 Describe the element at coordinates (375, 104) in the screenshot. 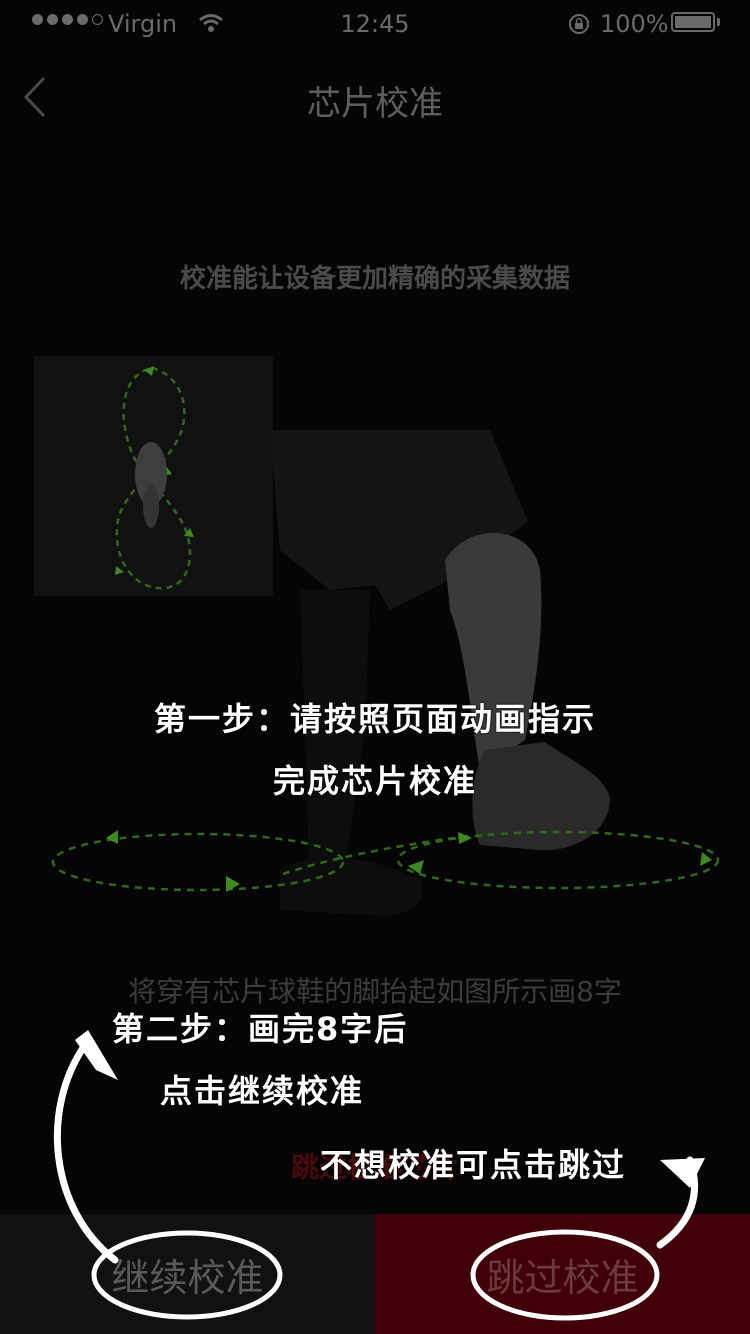

I see `page-title: 芯片校准` at that location.